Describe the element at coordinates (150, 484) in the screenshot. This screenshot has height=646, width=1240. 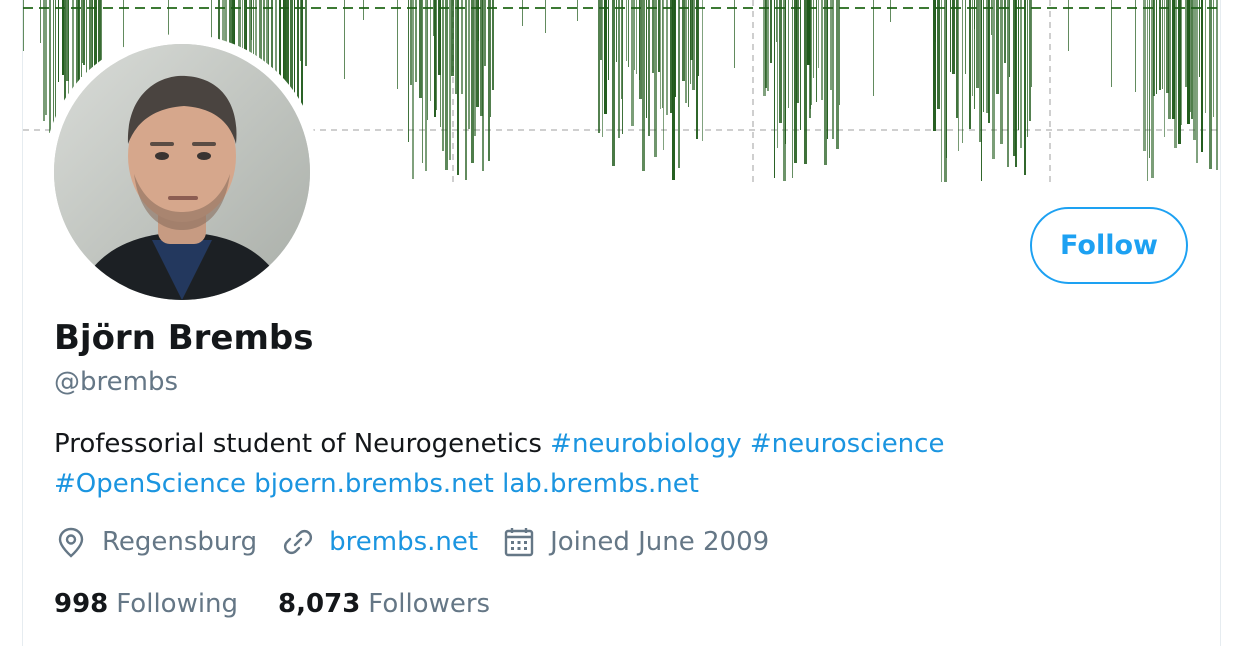
I see `bio-hashtag-openscience: #OpenScience` at that location.